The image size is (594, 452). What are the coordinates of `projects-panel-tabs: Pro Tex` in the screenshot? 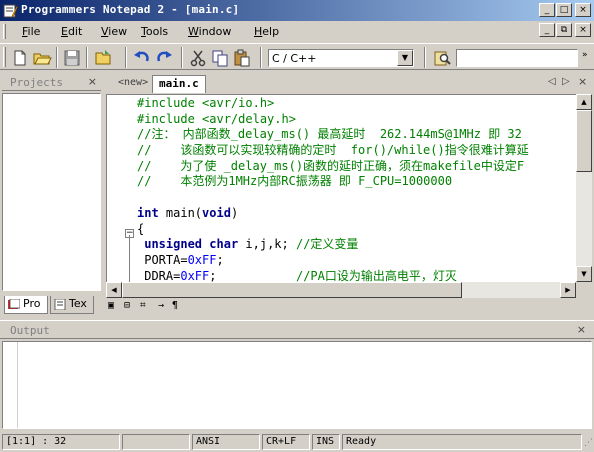 It's located at (51, 305).